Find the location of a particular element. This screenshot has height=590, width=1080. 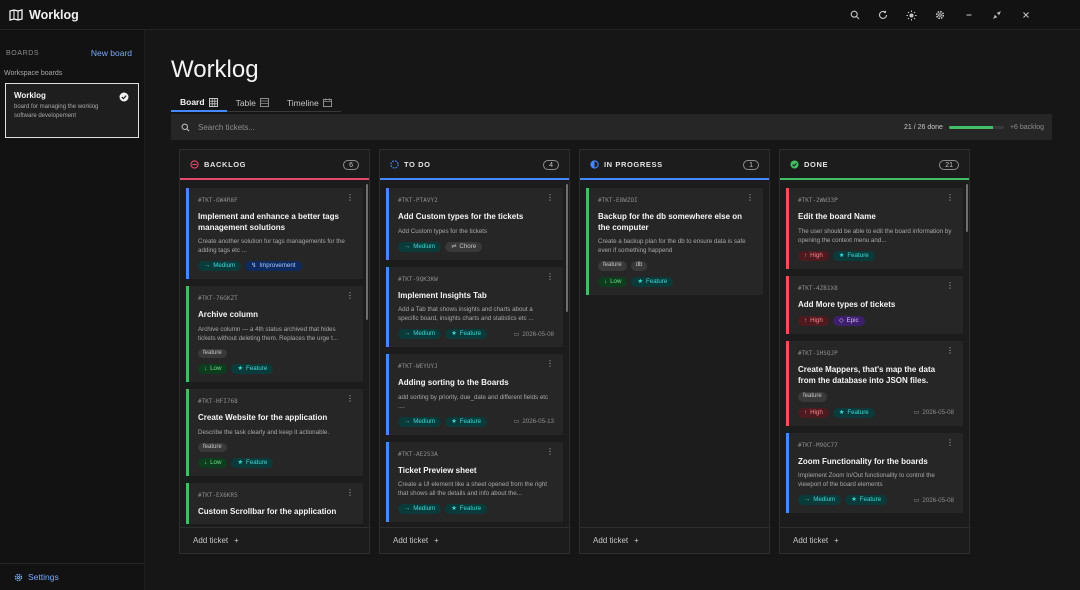

search-input is located at coordinates (498, 127).